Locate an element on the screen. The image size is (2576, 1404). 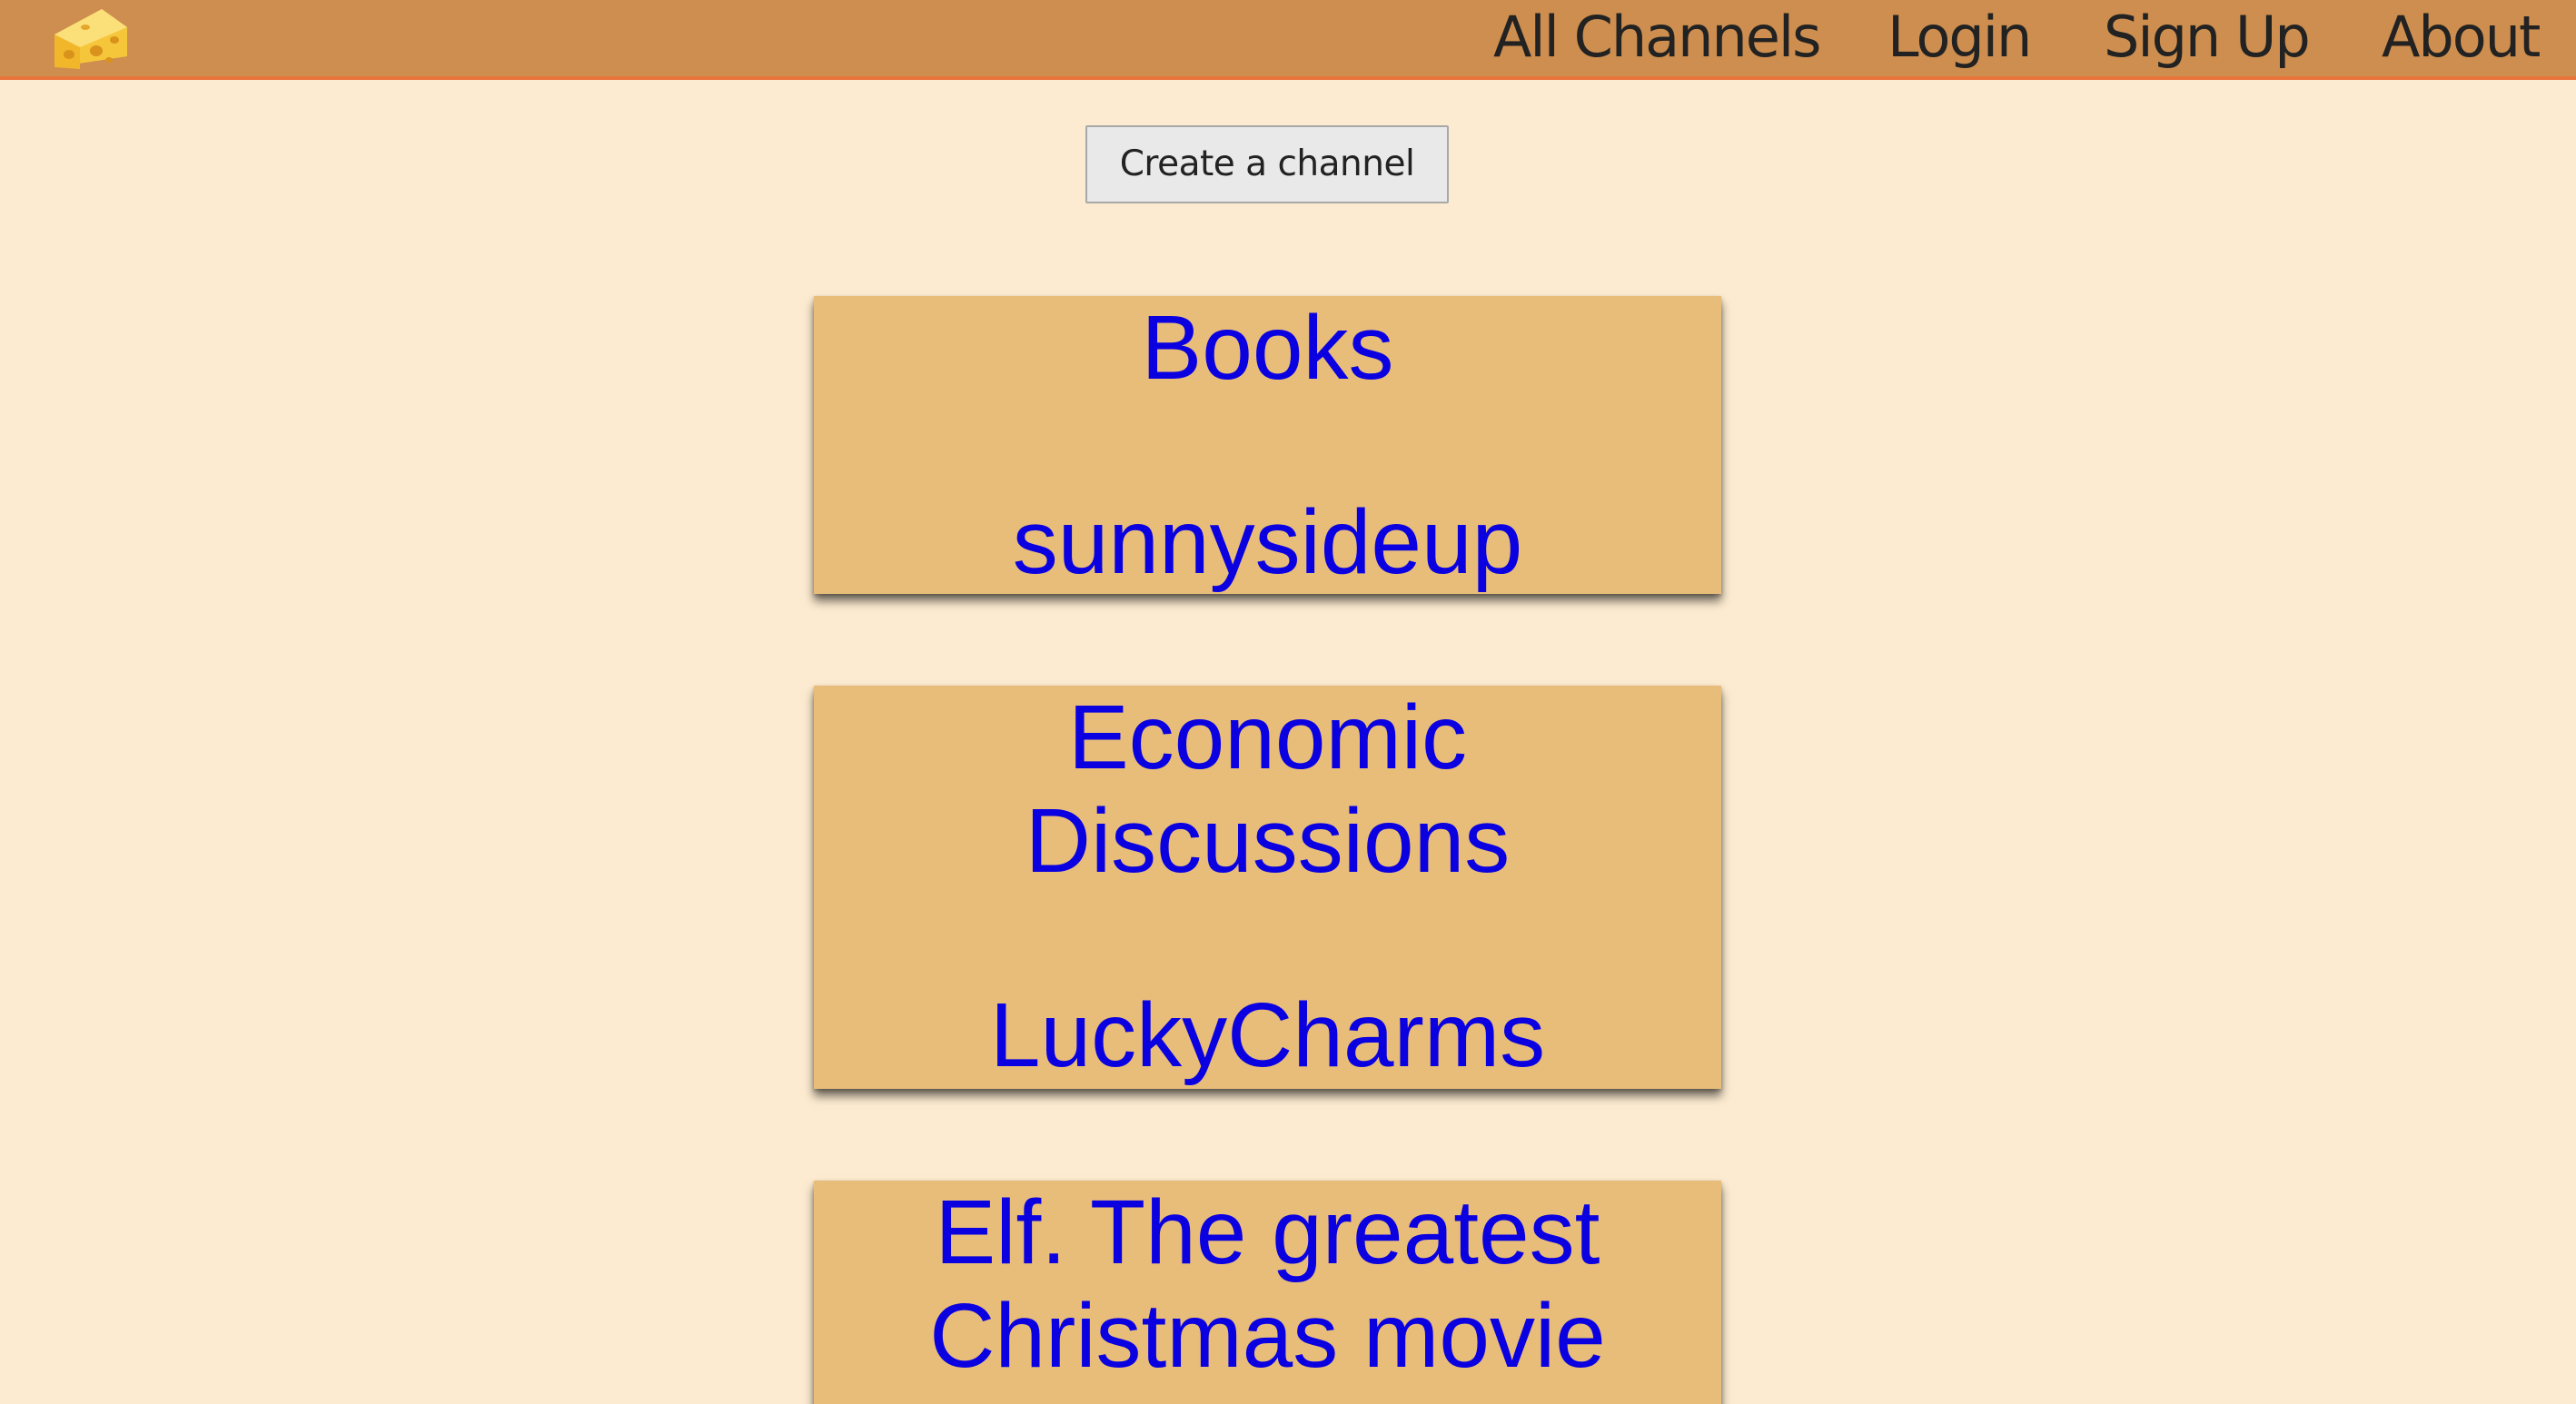
channel-card: Elf. The greatest Christmas movie is located at coordinates (1267, 1292).